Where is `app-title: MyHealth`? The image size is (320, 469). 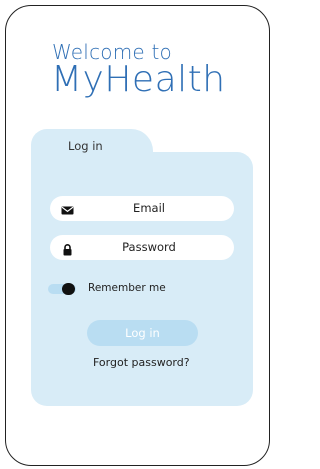 app-title: MyHealth is located at coordinates (138, 79).